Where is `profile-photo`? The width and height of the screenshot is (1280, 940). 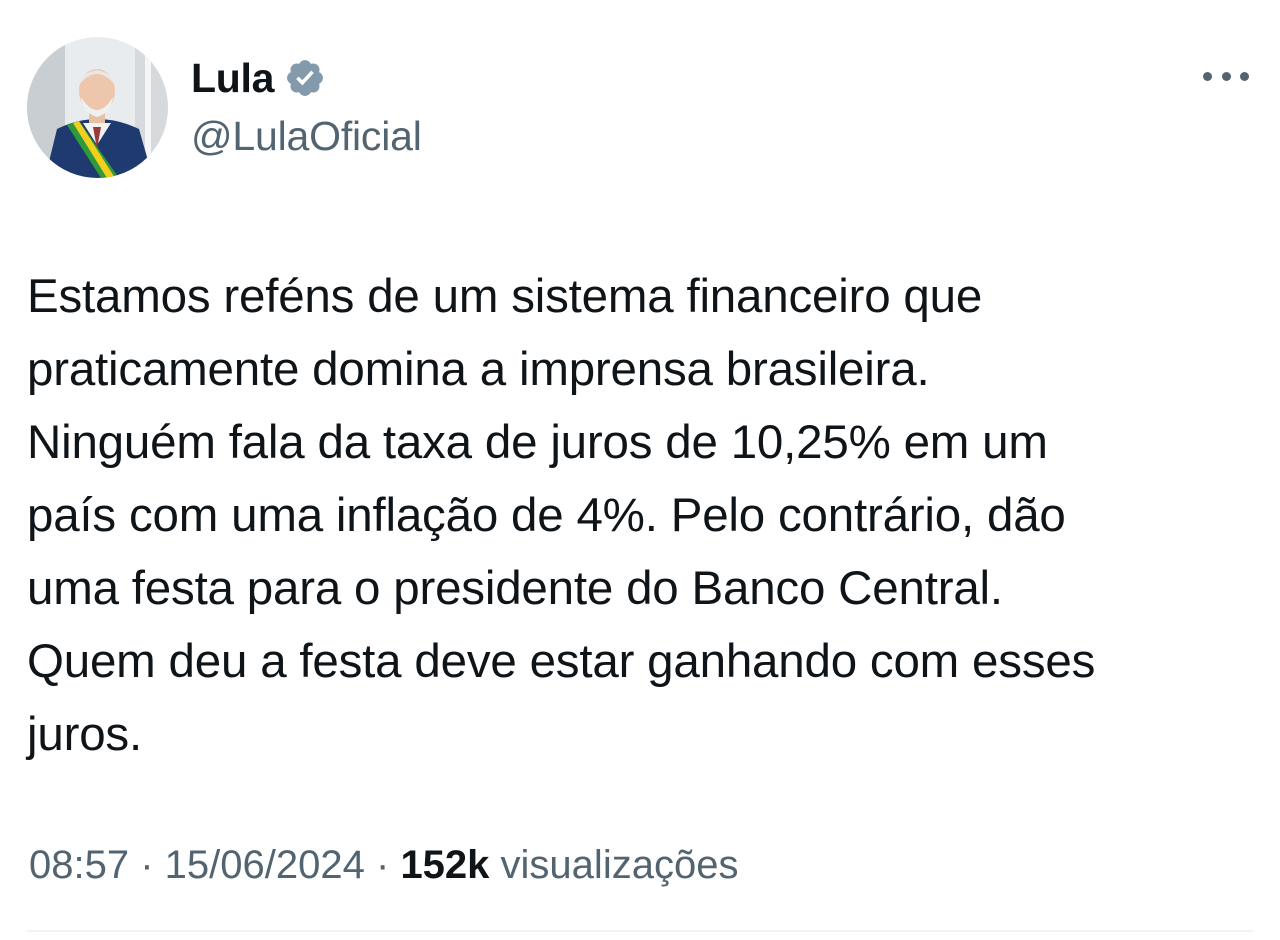
profile-photo is located at coordinates (97, 107).